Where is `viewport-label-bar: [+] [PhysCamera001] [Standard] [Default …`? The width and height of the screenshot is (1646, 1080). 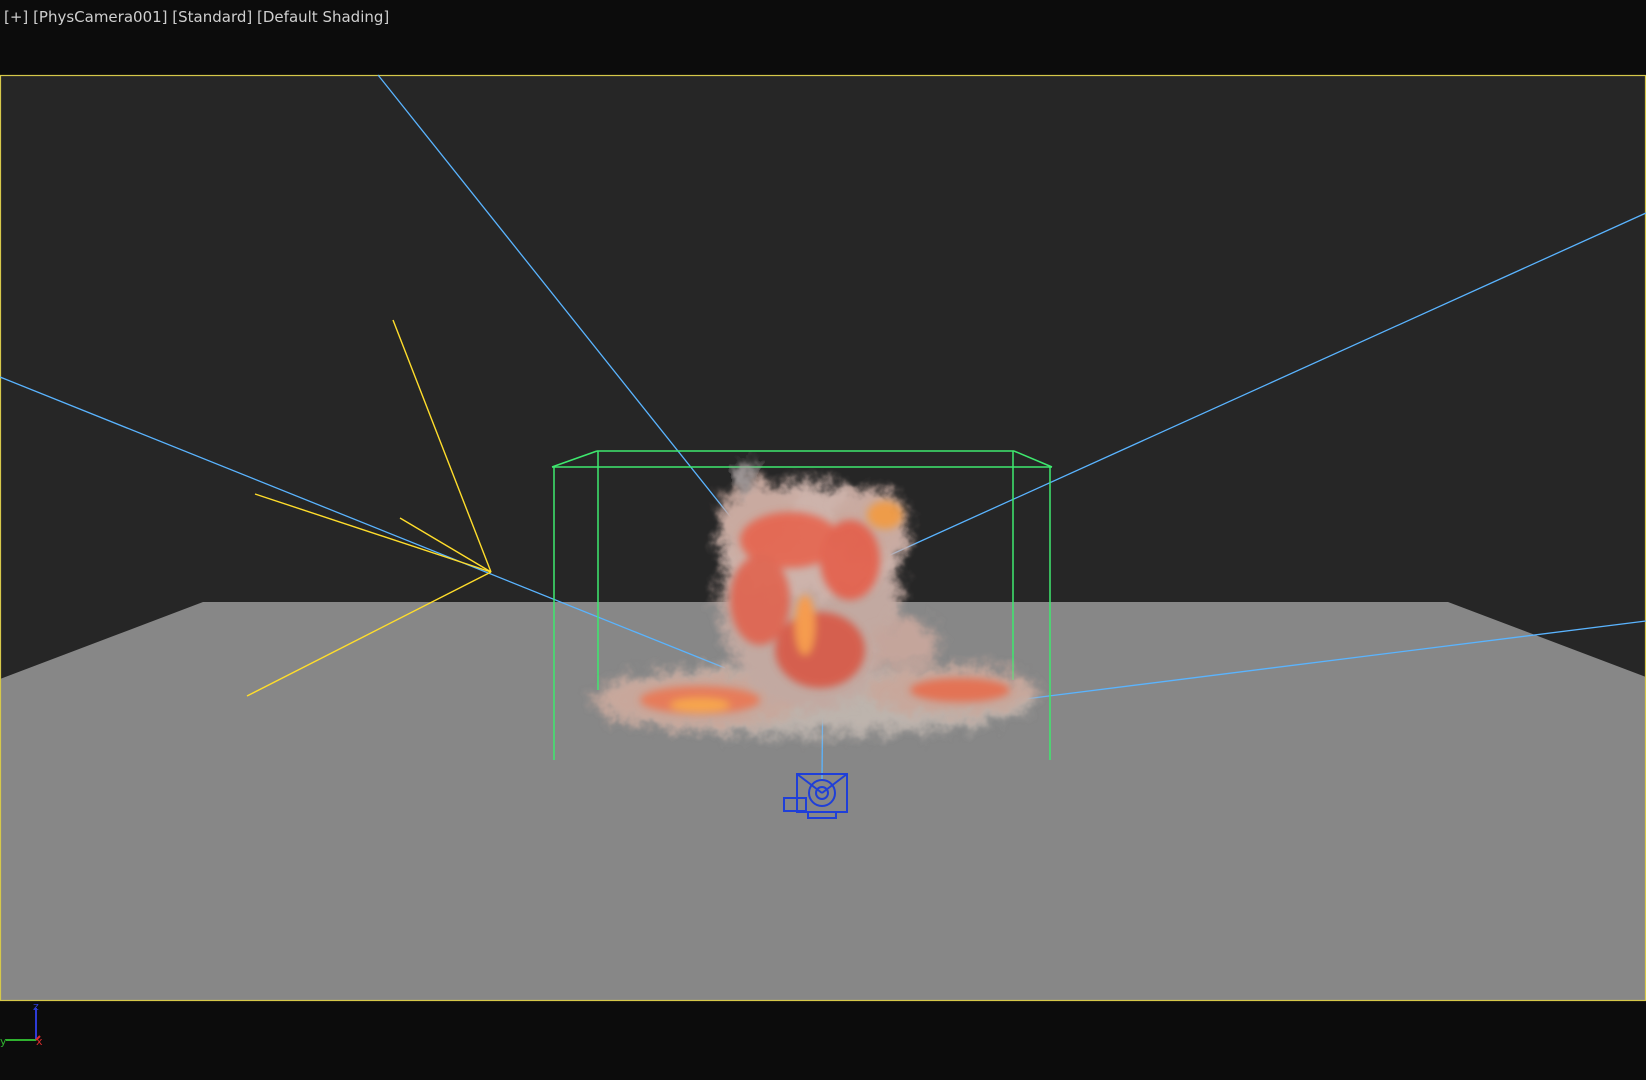
viewport-label-bar: [+] [PhysCamera001] [Standard] [Default … is located at coordinates (196, 17).